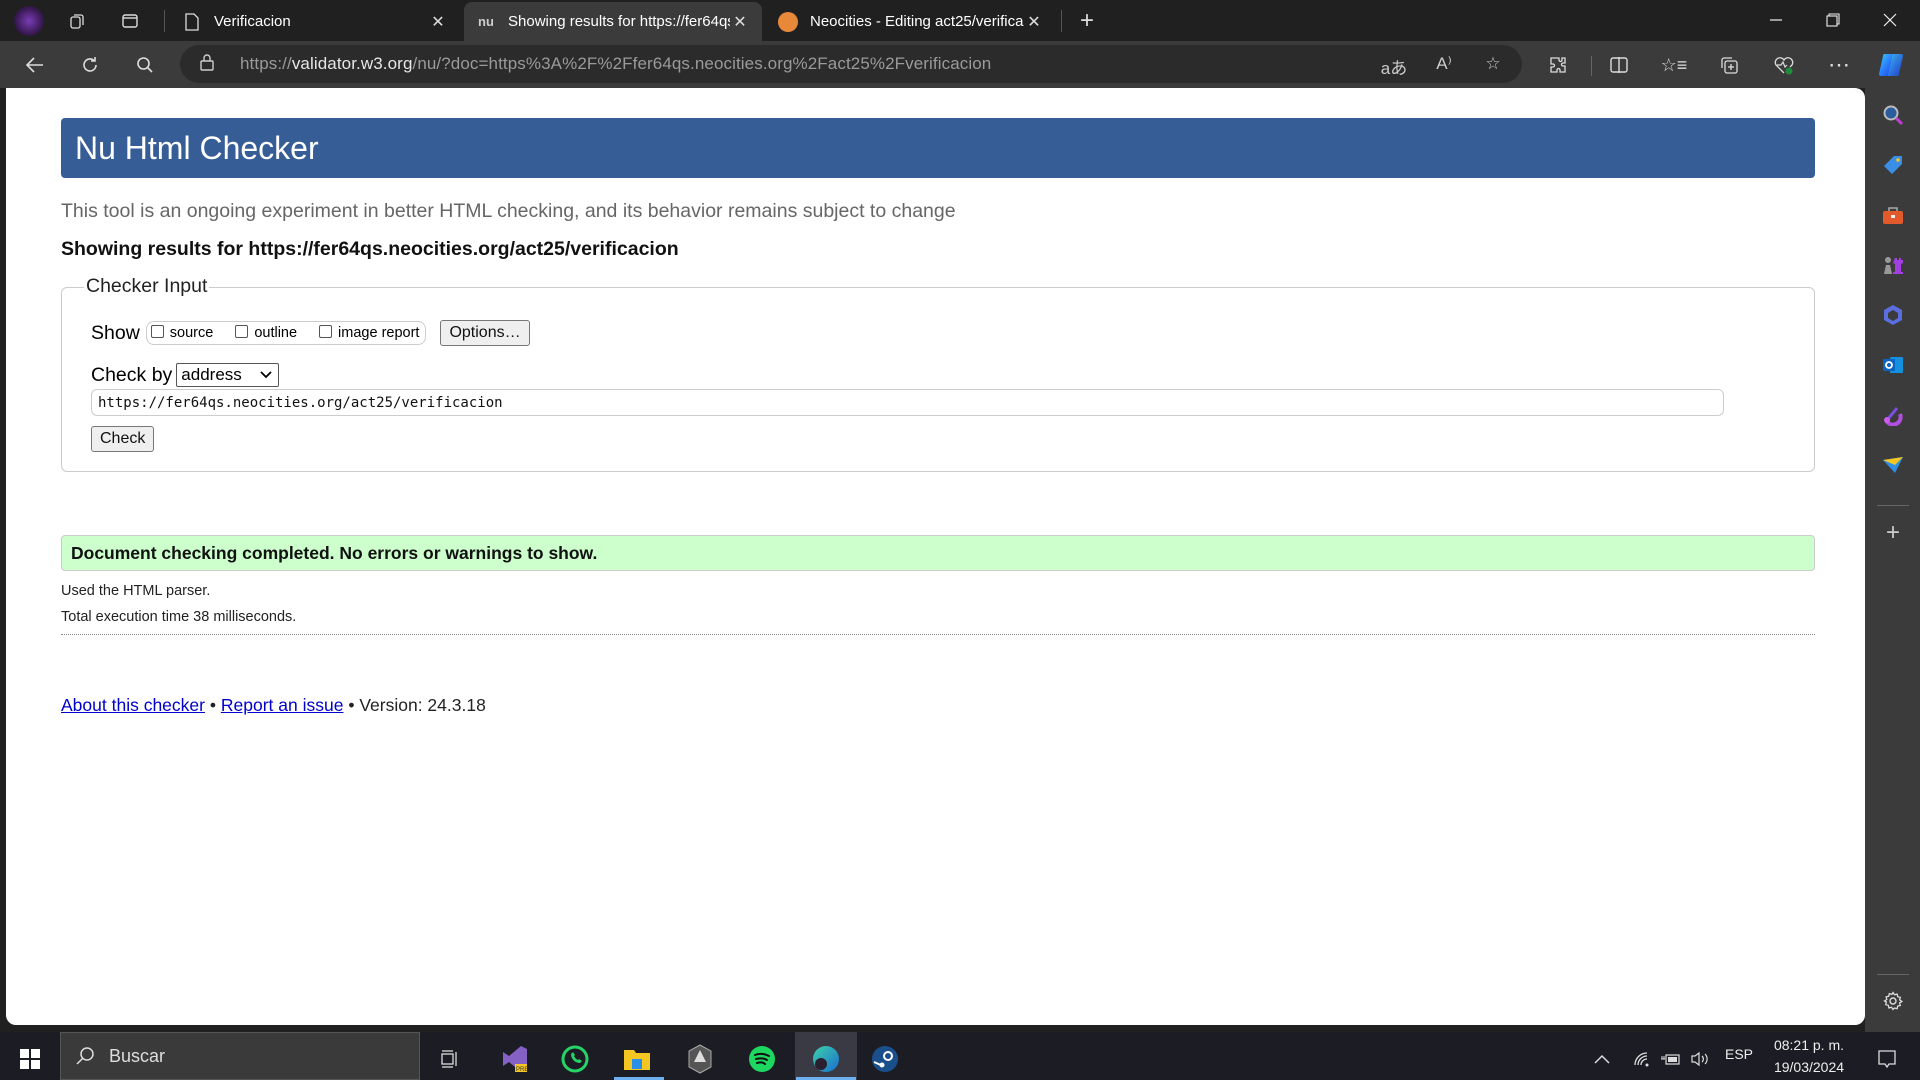 The width and height of the screenshot is (1920, 1080). Describe the element at coordinates (1893, 215) in the screenshot. I see `sidebar-tools-icon` at that location.